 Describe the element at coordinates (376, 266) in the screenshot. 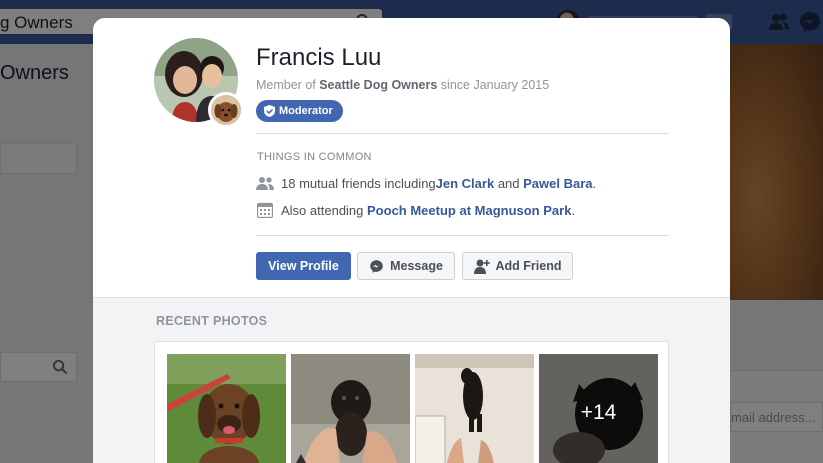

I see `messenger-icon` at that location.